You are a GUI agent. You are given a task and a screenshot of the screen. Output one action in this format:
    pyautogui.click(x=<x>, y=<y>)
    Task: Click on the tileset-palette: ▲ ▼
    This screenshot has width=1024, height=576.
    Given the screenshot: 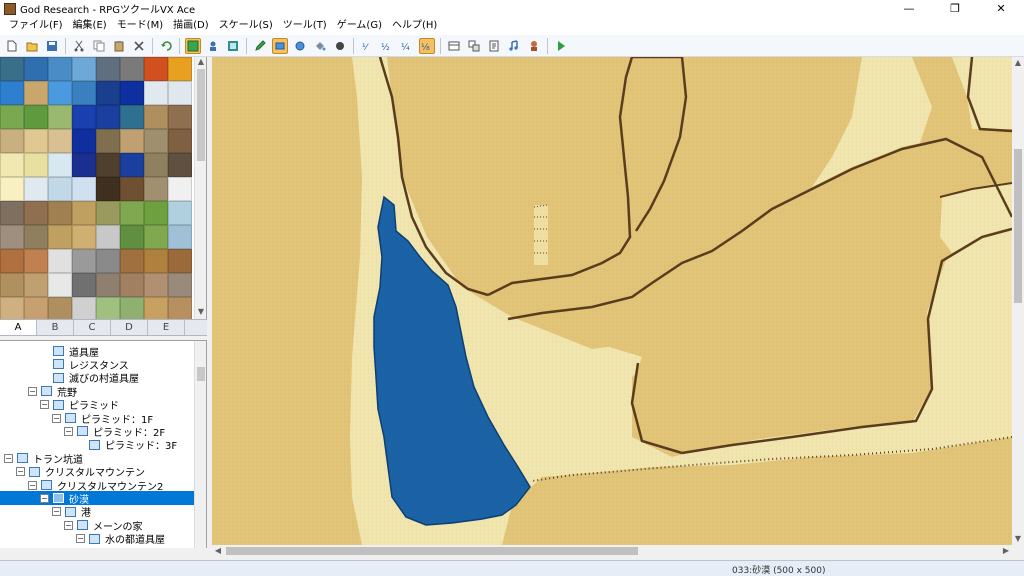 What is the action you would take?
    pyautogui.click(x=103, y=188)
    